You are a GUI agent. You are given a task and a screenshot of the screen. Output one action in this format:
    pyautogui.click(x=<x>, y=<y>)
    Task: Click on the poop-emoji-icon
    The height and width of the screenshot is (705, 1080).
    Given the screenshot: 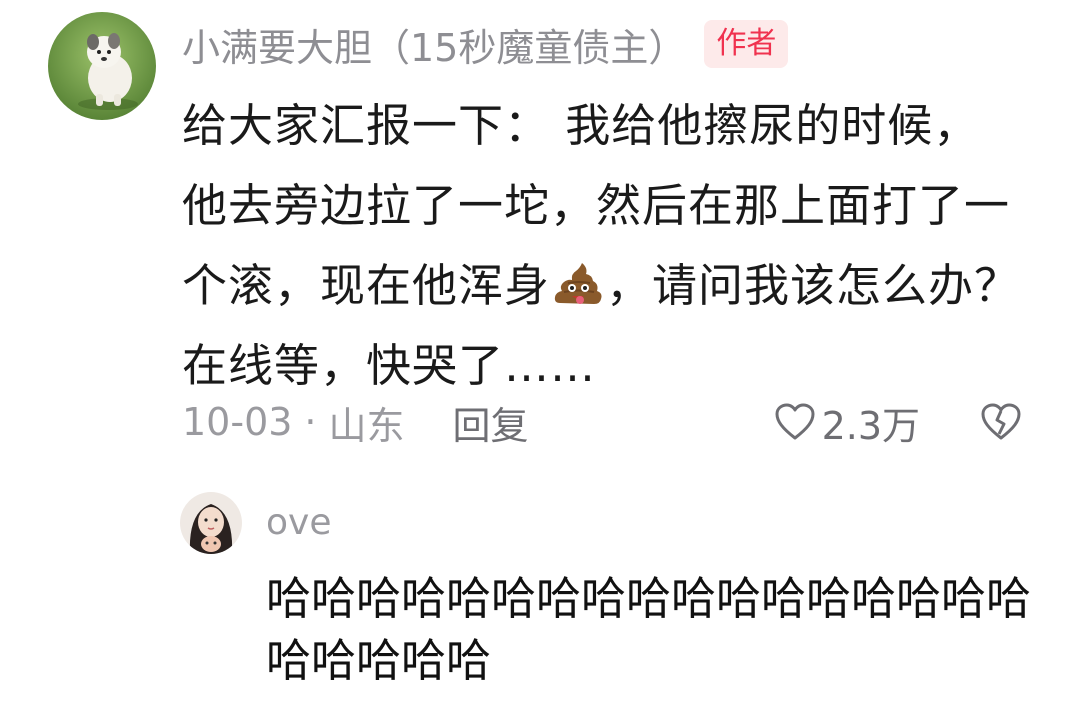 What is the action you would take?
    pyautogui.click(x=578, y=279)
    